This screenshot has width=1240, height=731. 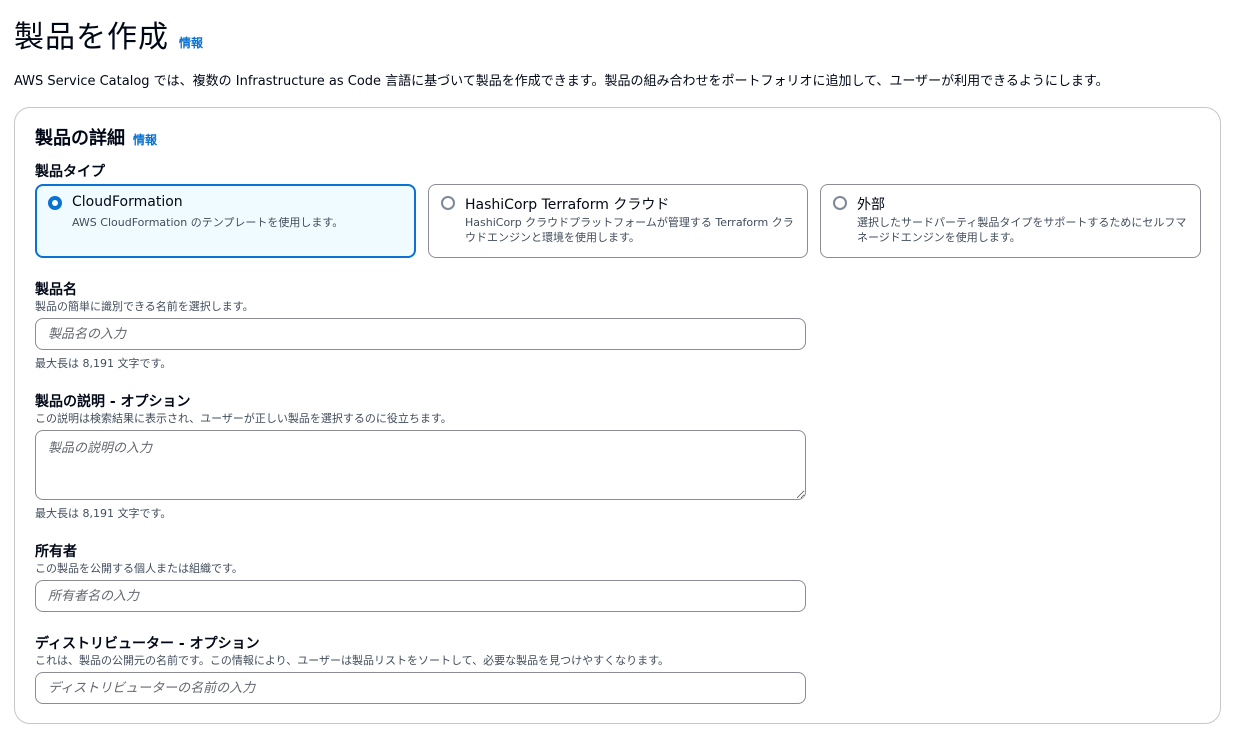 What do you see at coordinates (208, 222) in the screenshot?
I see `tile-description: AWS CloudFormation のテンプレートを使用します。` at bounding box center [208, 222].